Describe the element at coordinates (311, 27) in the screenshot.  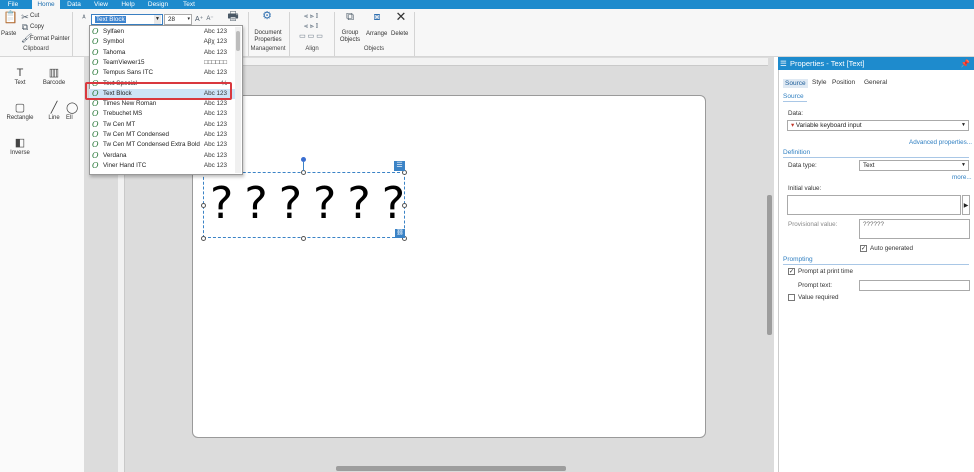
I see `align-icons: ⫷ ⫸ ⫾ ⫷ ⫸ ⫾ ▭ ▭ ▭` at that location.